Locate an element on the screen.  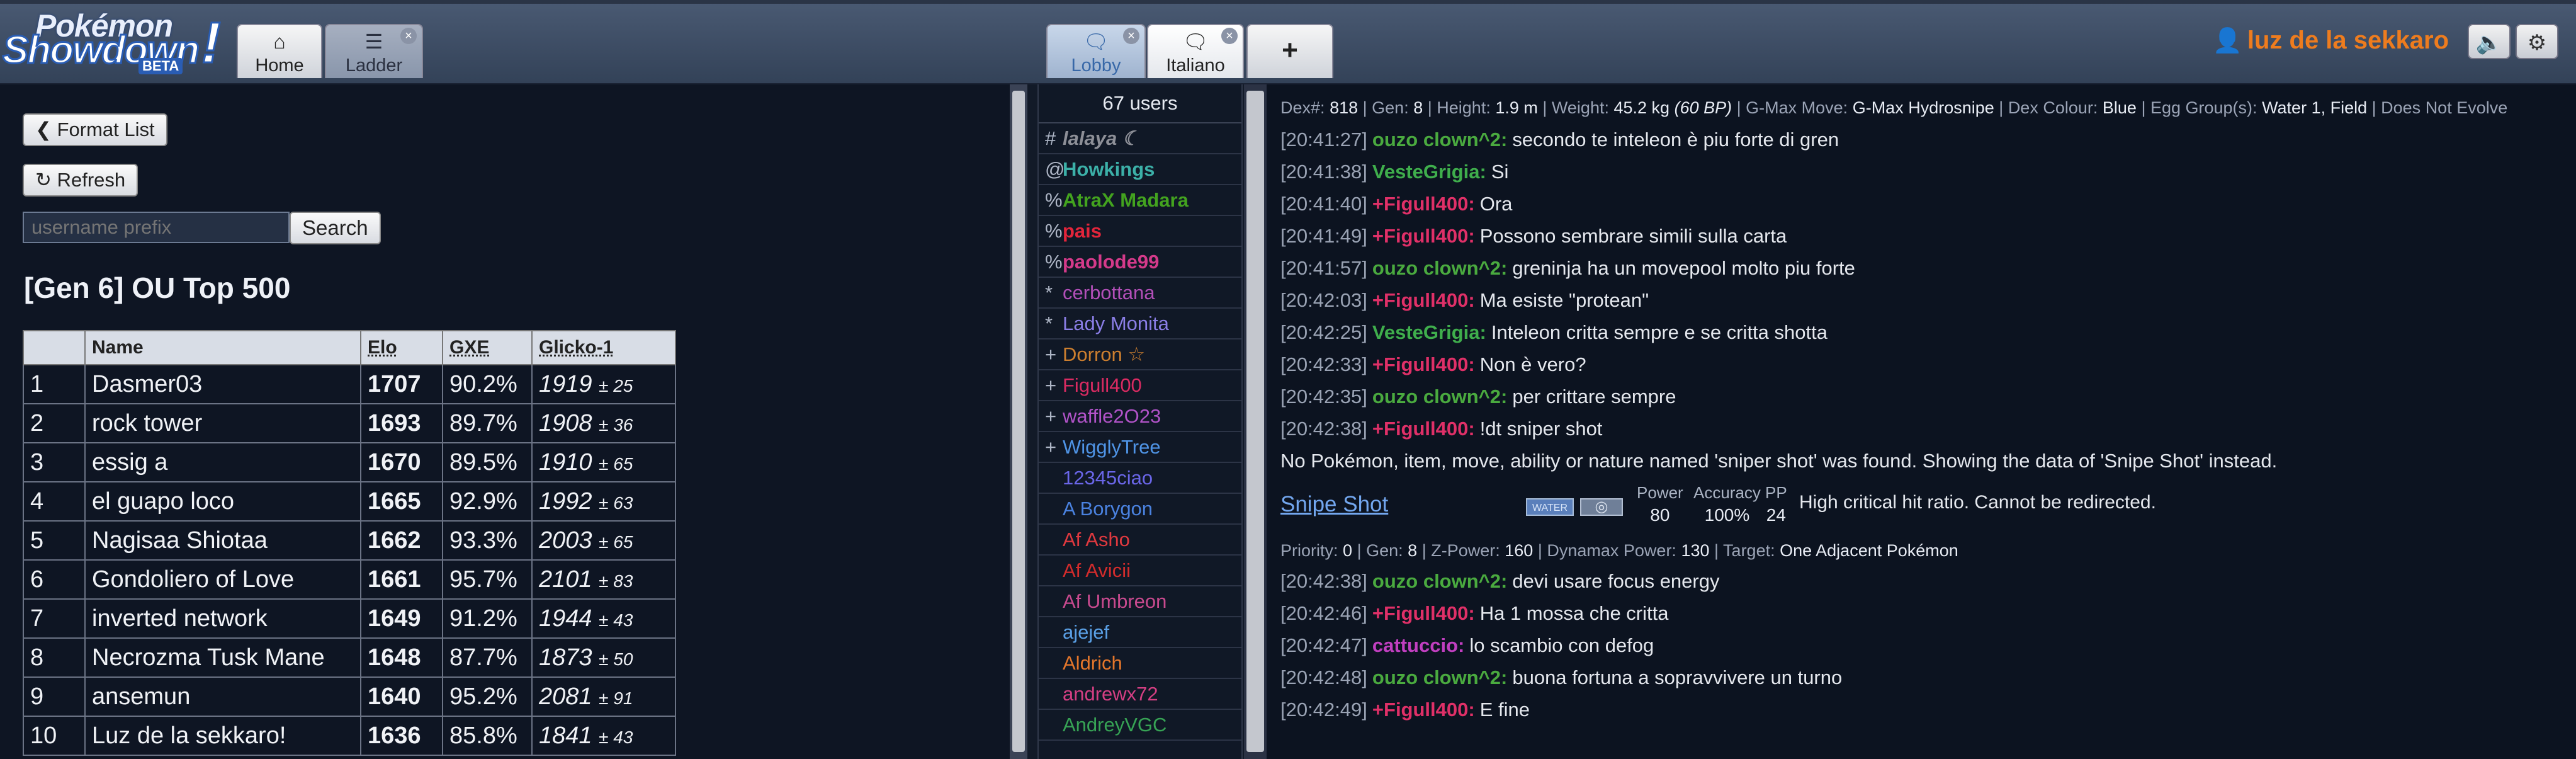
userlist-item: + waffle2O23 is located at coordinates (1140, 417).